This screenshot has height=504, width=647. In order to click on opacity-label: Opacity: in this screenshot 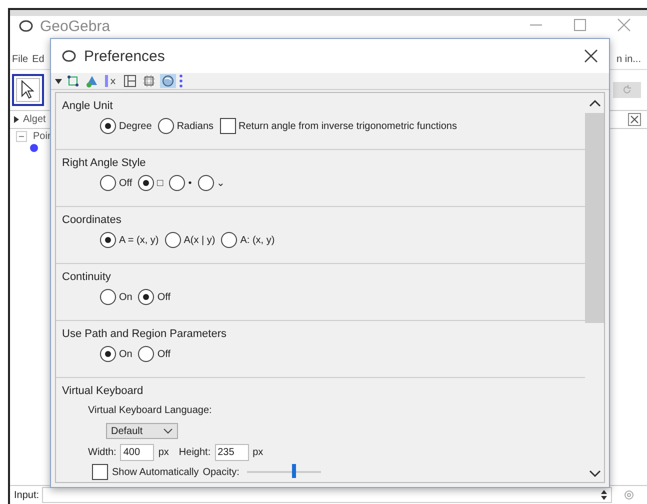, I will do `click(221, 472)`.